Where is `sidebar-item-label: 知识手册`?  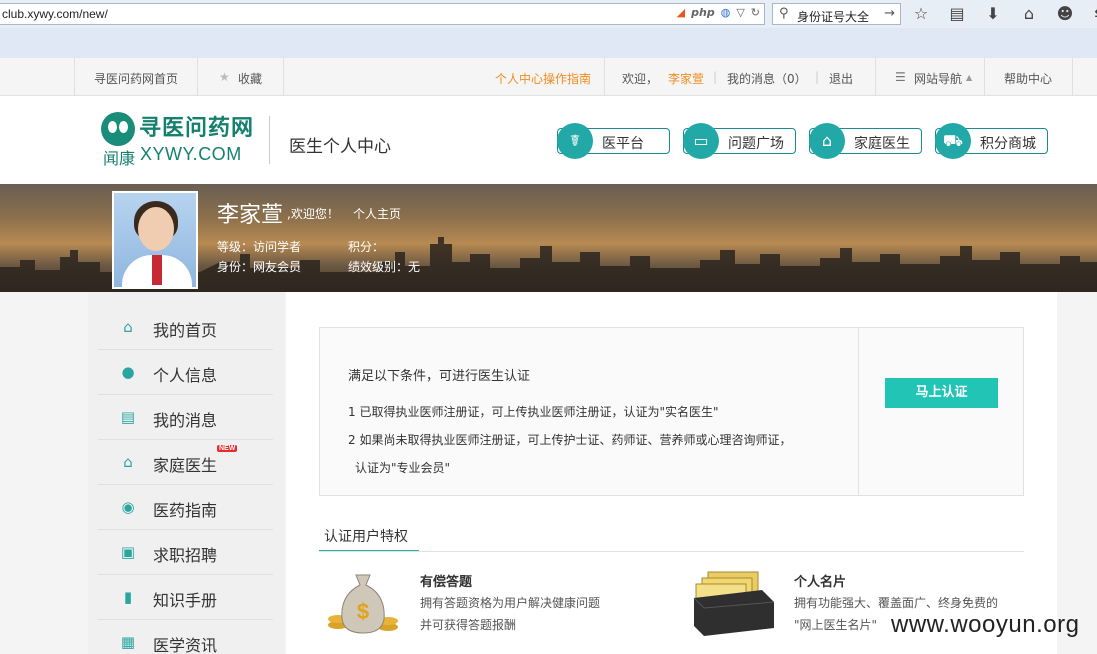
sidebar-item-label: 知识手册 is located at coordinates (185, 600).